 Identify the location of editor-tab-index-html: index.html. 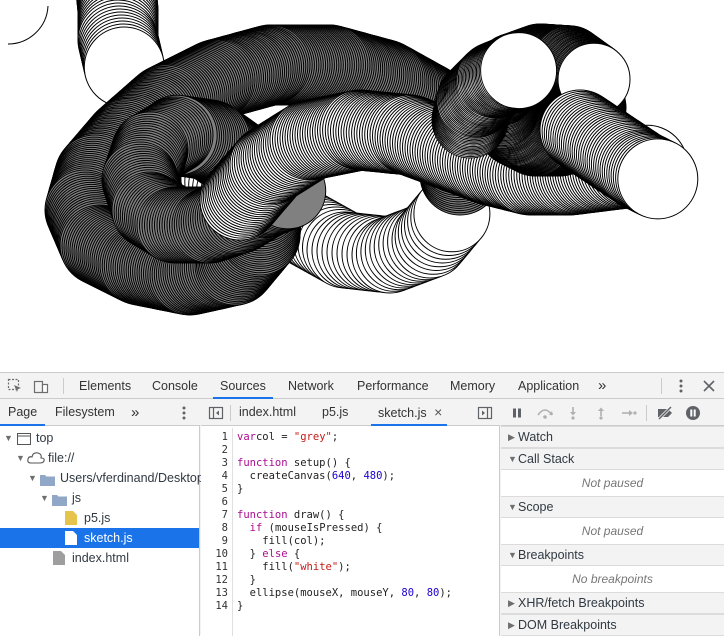
(267, 413).